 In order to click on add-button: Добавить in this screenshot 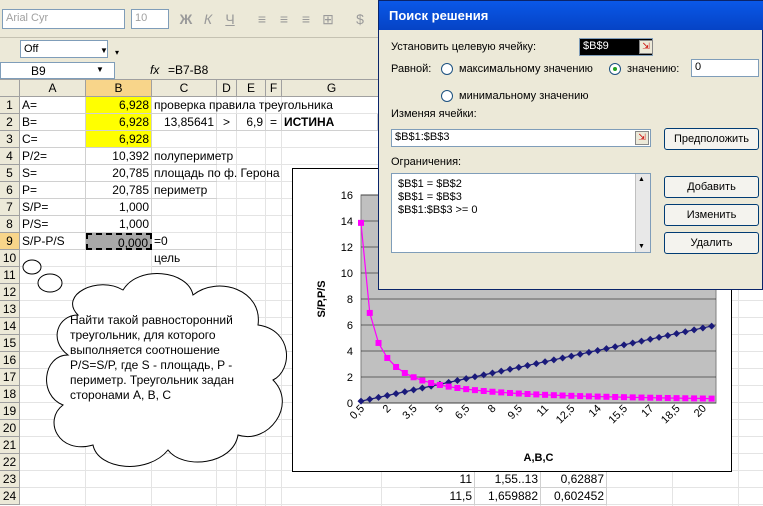, I will do `click(711, 187)`.